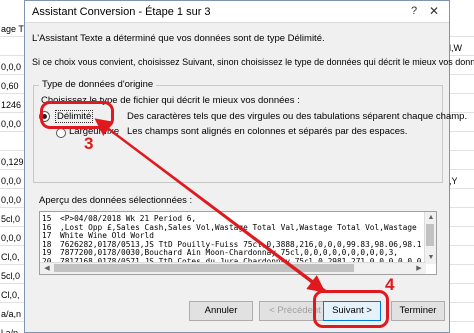  What do you see at coordinates (221, 311) in the screenshot?
I see `cancel-button: Annuler` at bounding box center [221, 311].